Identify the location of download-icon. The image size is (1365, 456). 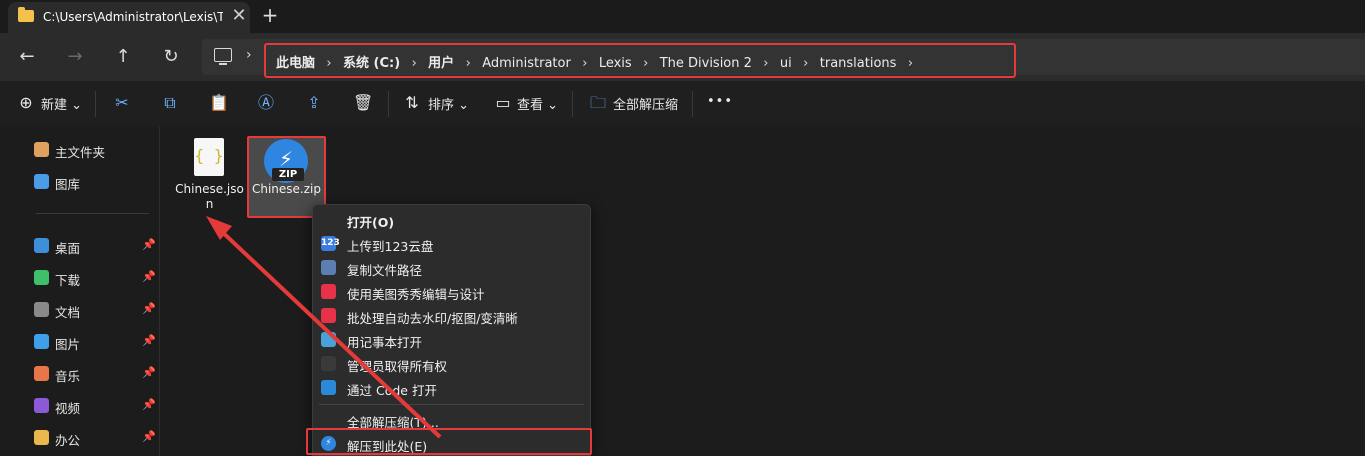
(41, 277).